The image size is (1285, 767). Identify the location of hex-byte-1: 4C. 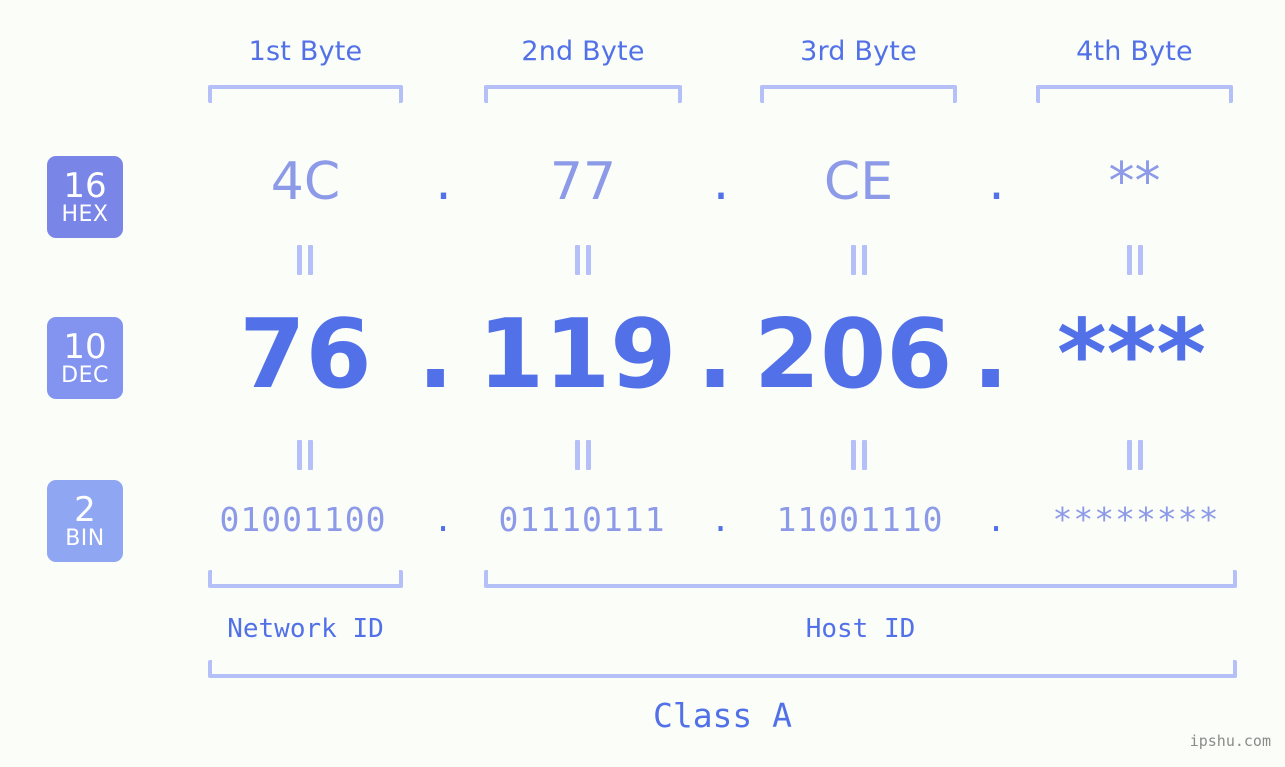
(305, 182).